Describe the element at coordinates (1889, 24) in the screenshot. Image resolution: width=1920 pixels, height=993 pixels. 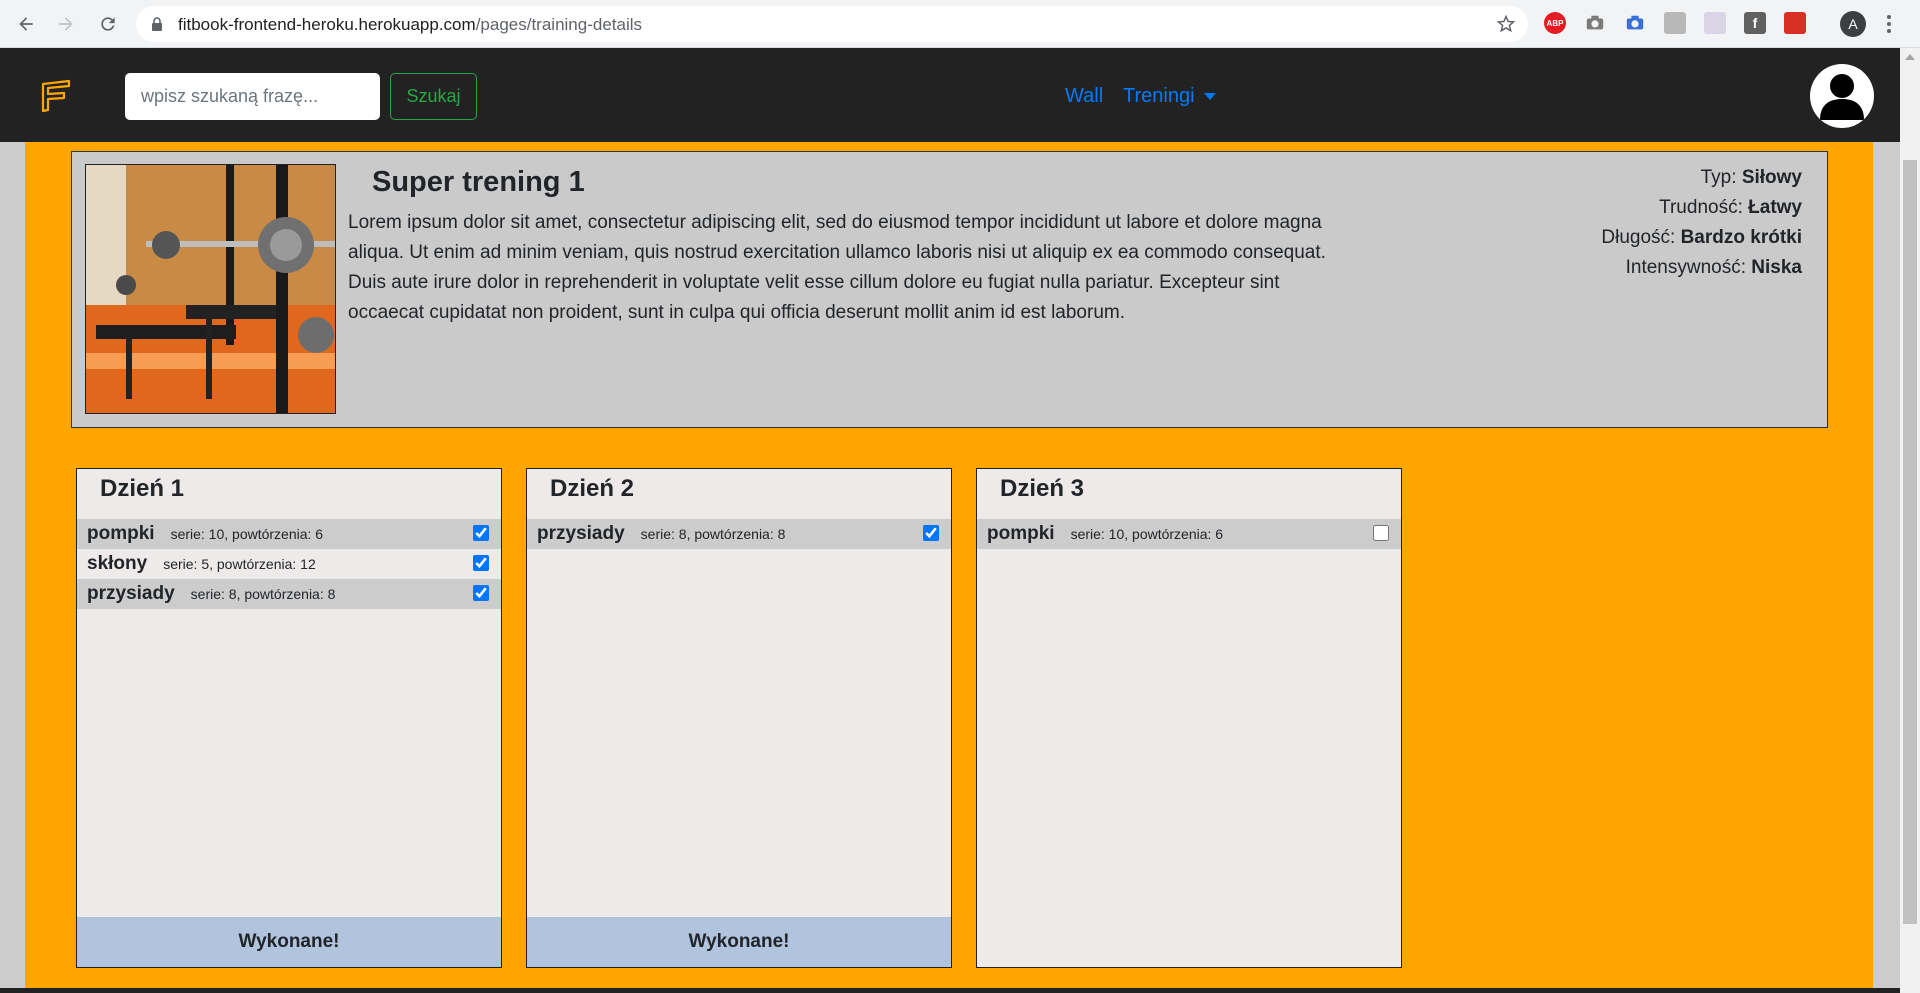
I see `browser-menu-icon` at that location.